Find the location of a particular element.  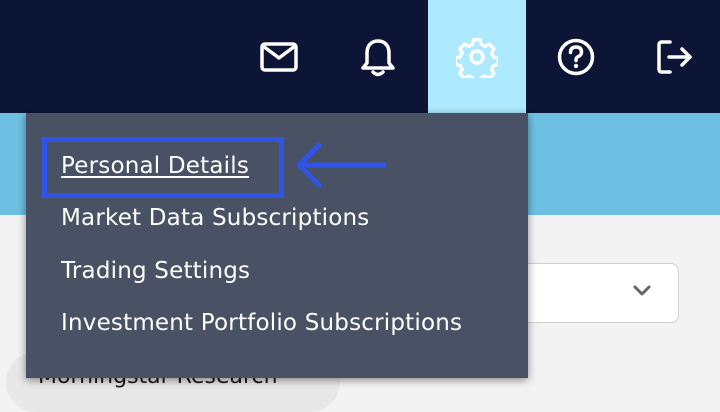

menu-item-market-data-subscriptions: Market Data Subscriptions is located at coordinates (215, 218).